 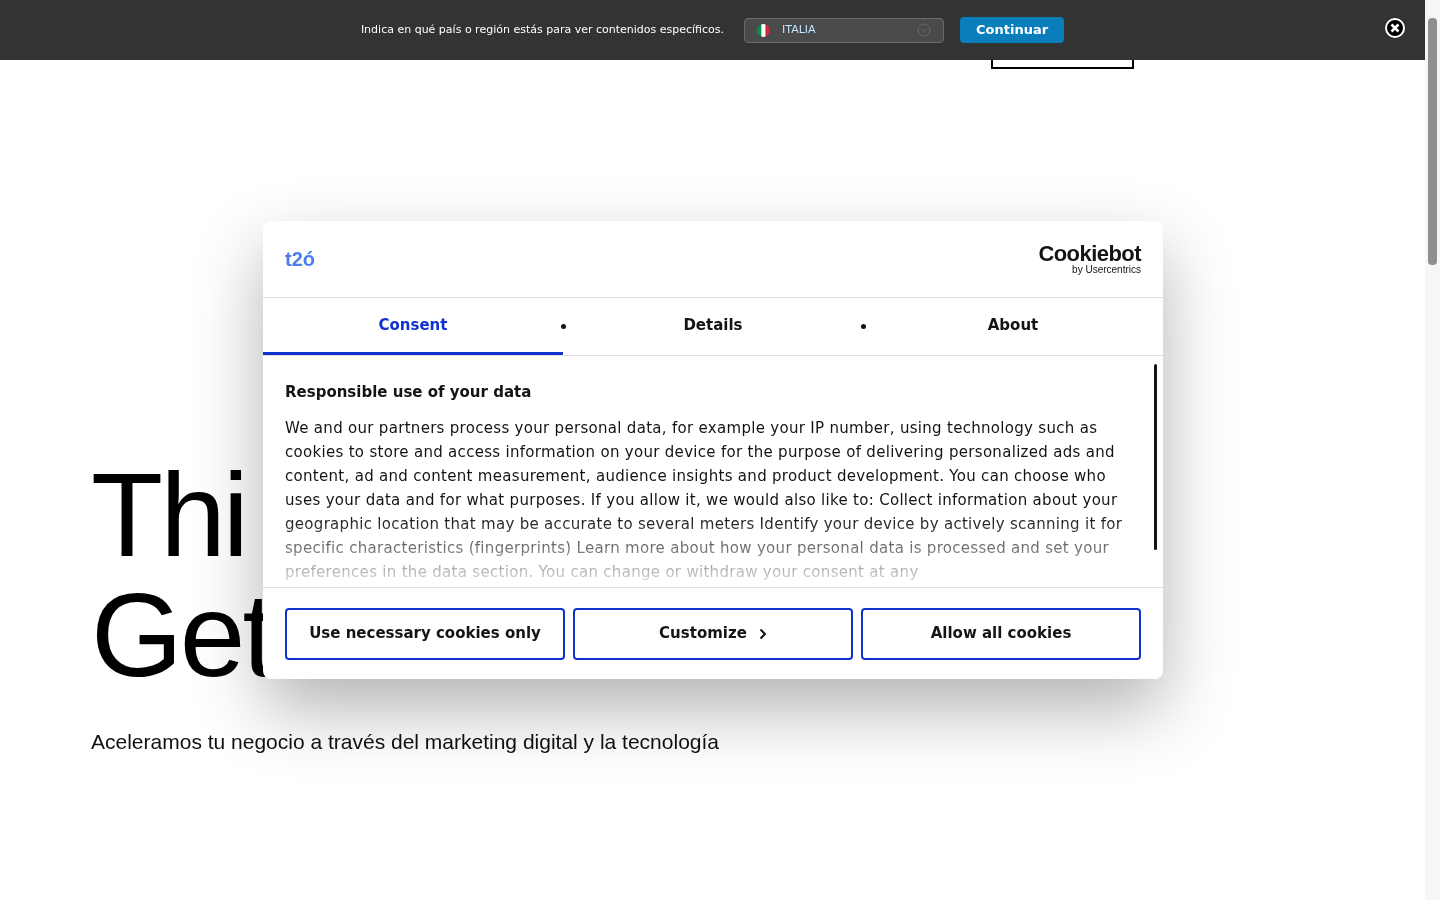 What do you see at coordinates (425, 633) in the screenshot?
I see `consent-button: Use necessary cookies only` at bounding box center [425, 633].